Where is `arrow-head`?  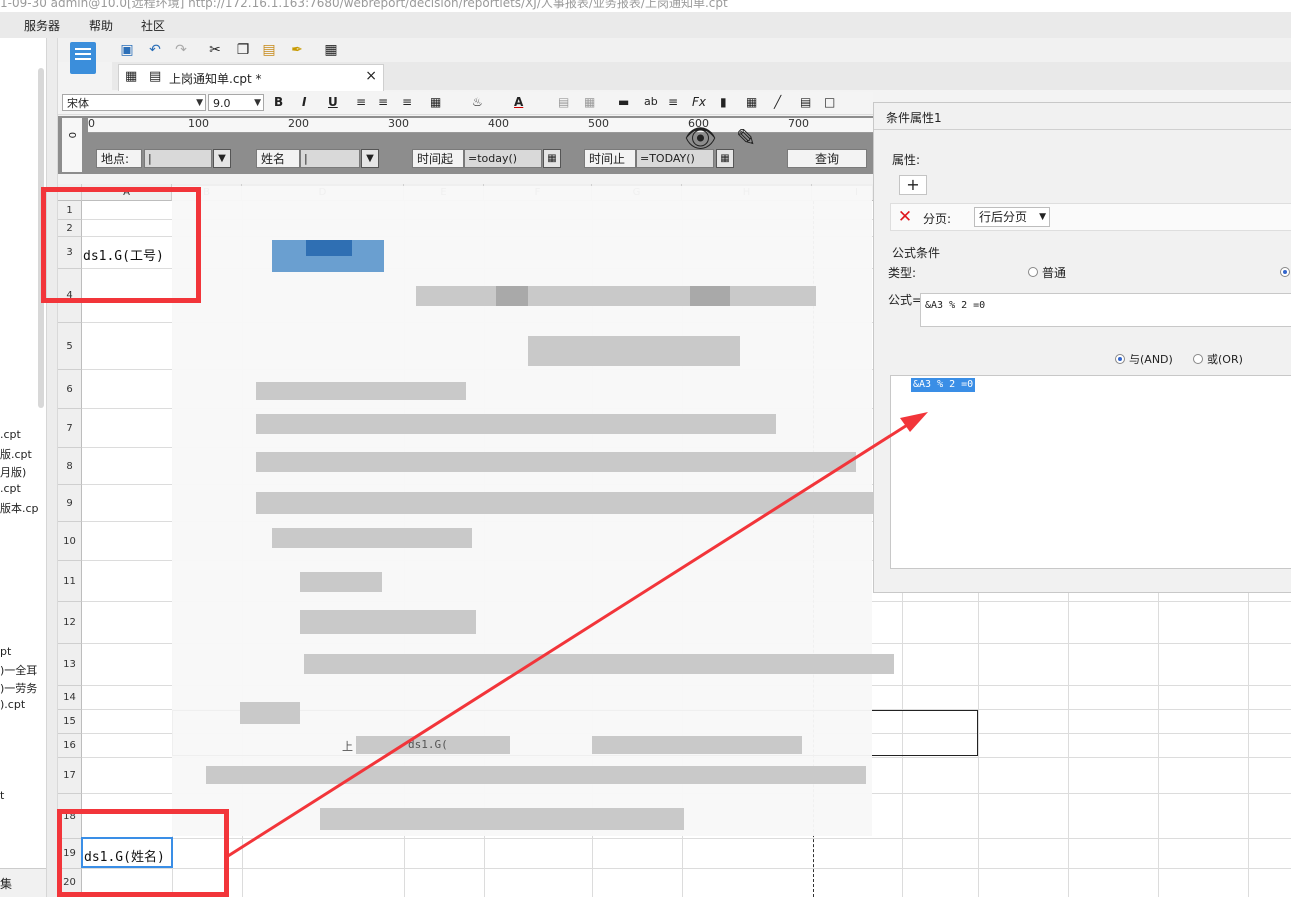 arrow-head is located at coordinates (914, 422).